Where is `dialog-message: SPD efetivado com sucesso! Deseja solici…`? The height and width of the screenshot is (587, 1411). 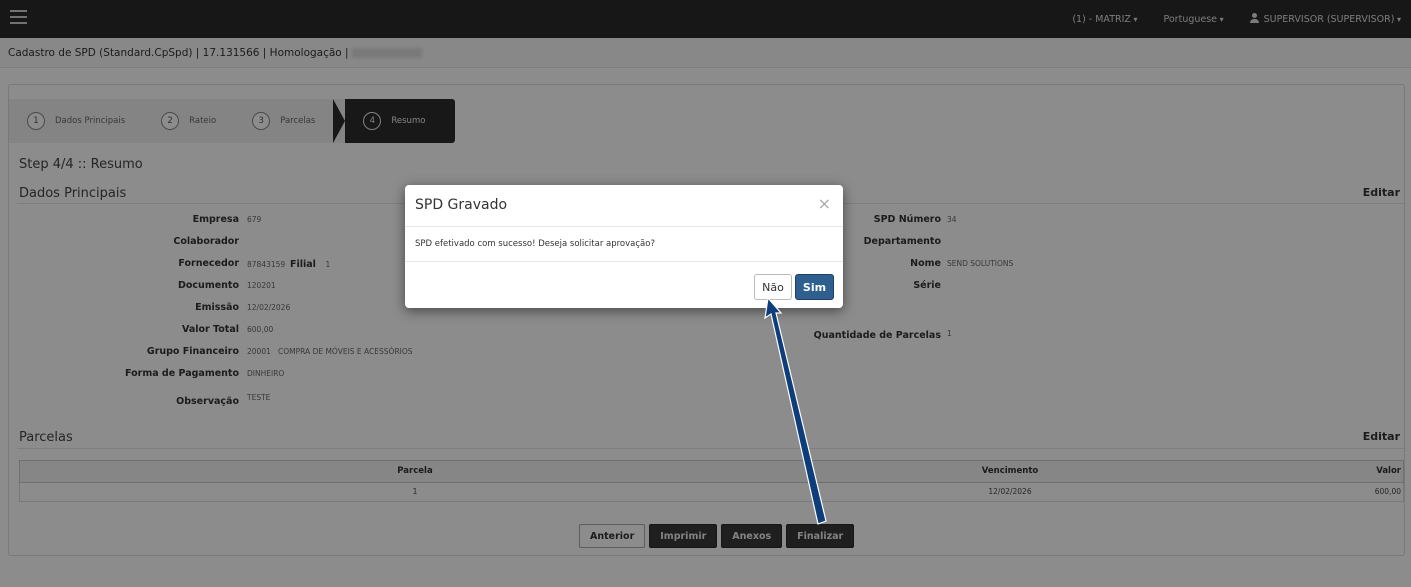 dialog-message: SPD efetivado com sucesso! Deseja solici… is located at coordinates (624, 244).